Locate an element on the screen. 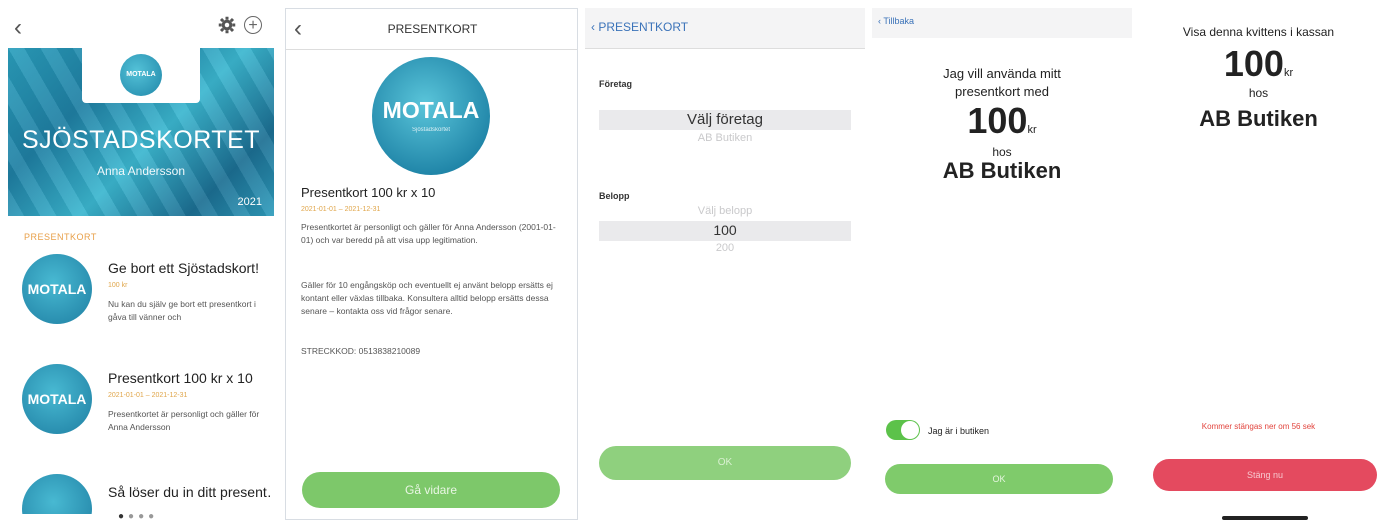 This screenshot has height=523, width=1380. chevron-left-icon: ‹ is located at coordinates (18, 28).